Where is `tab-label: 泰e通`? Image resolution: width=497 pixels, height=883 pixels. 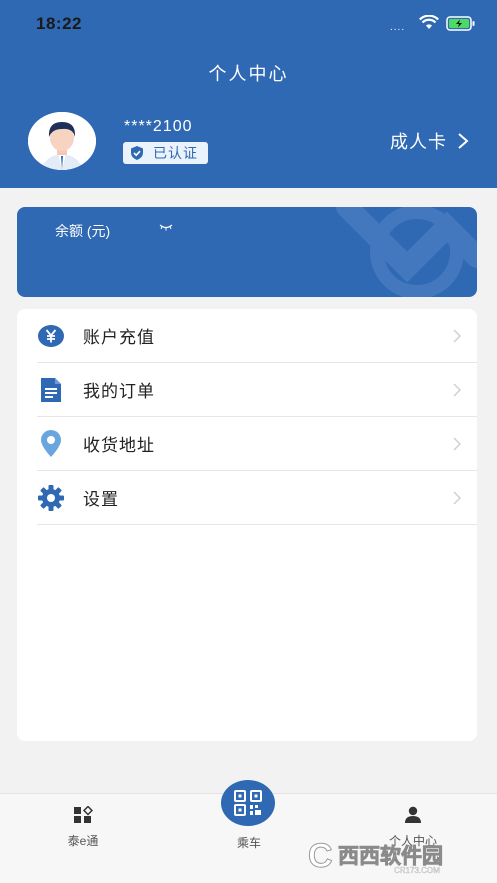
tab-label: 泰e通 is located at coordinates (83, 841).